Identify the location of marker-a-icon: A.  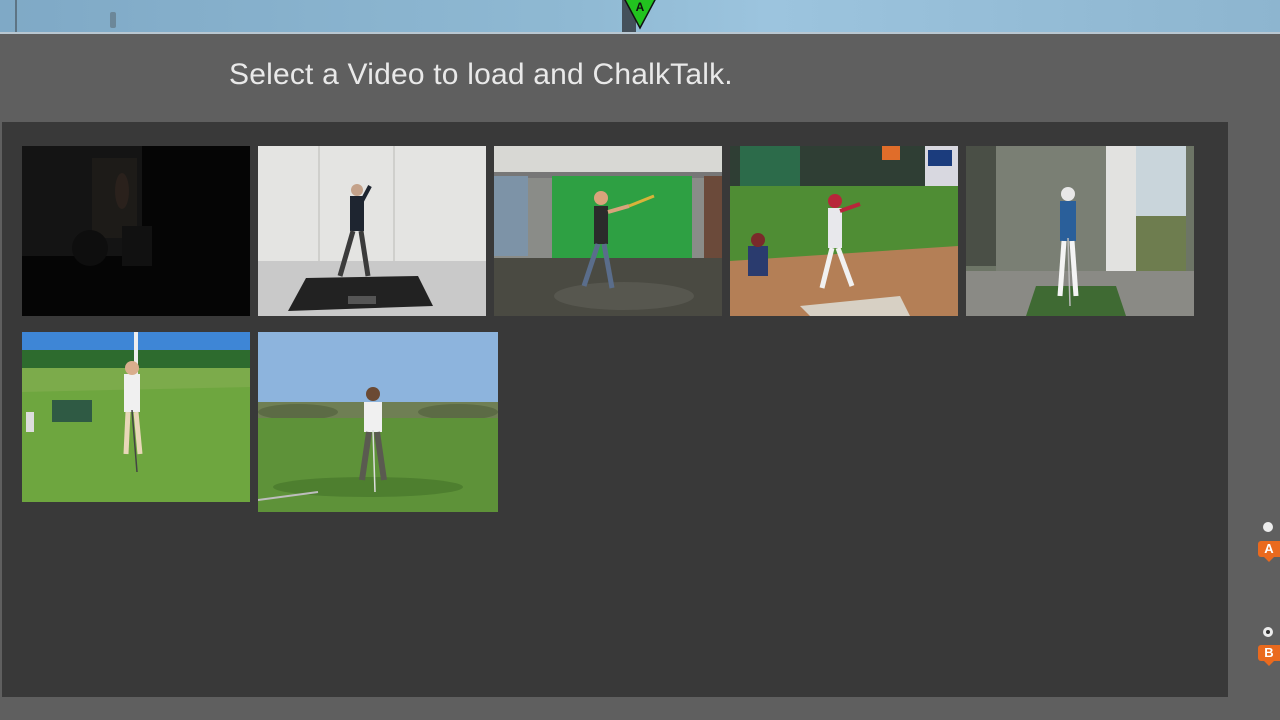
(640, 15).